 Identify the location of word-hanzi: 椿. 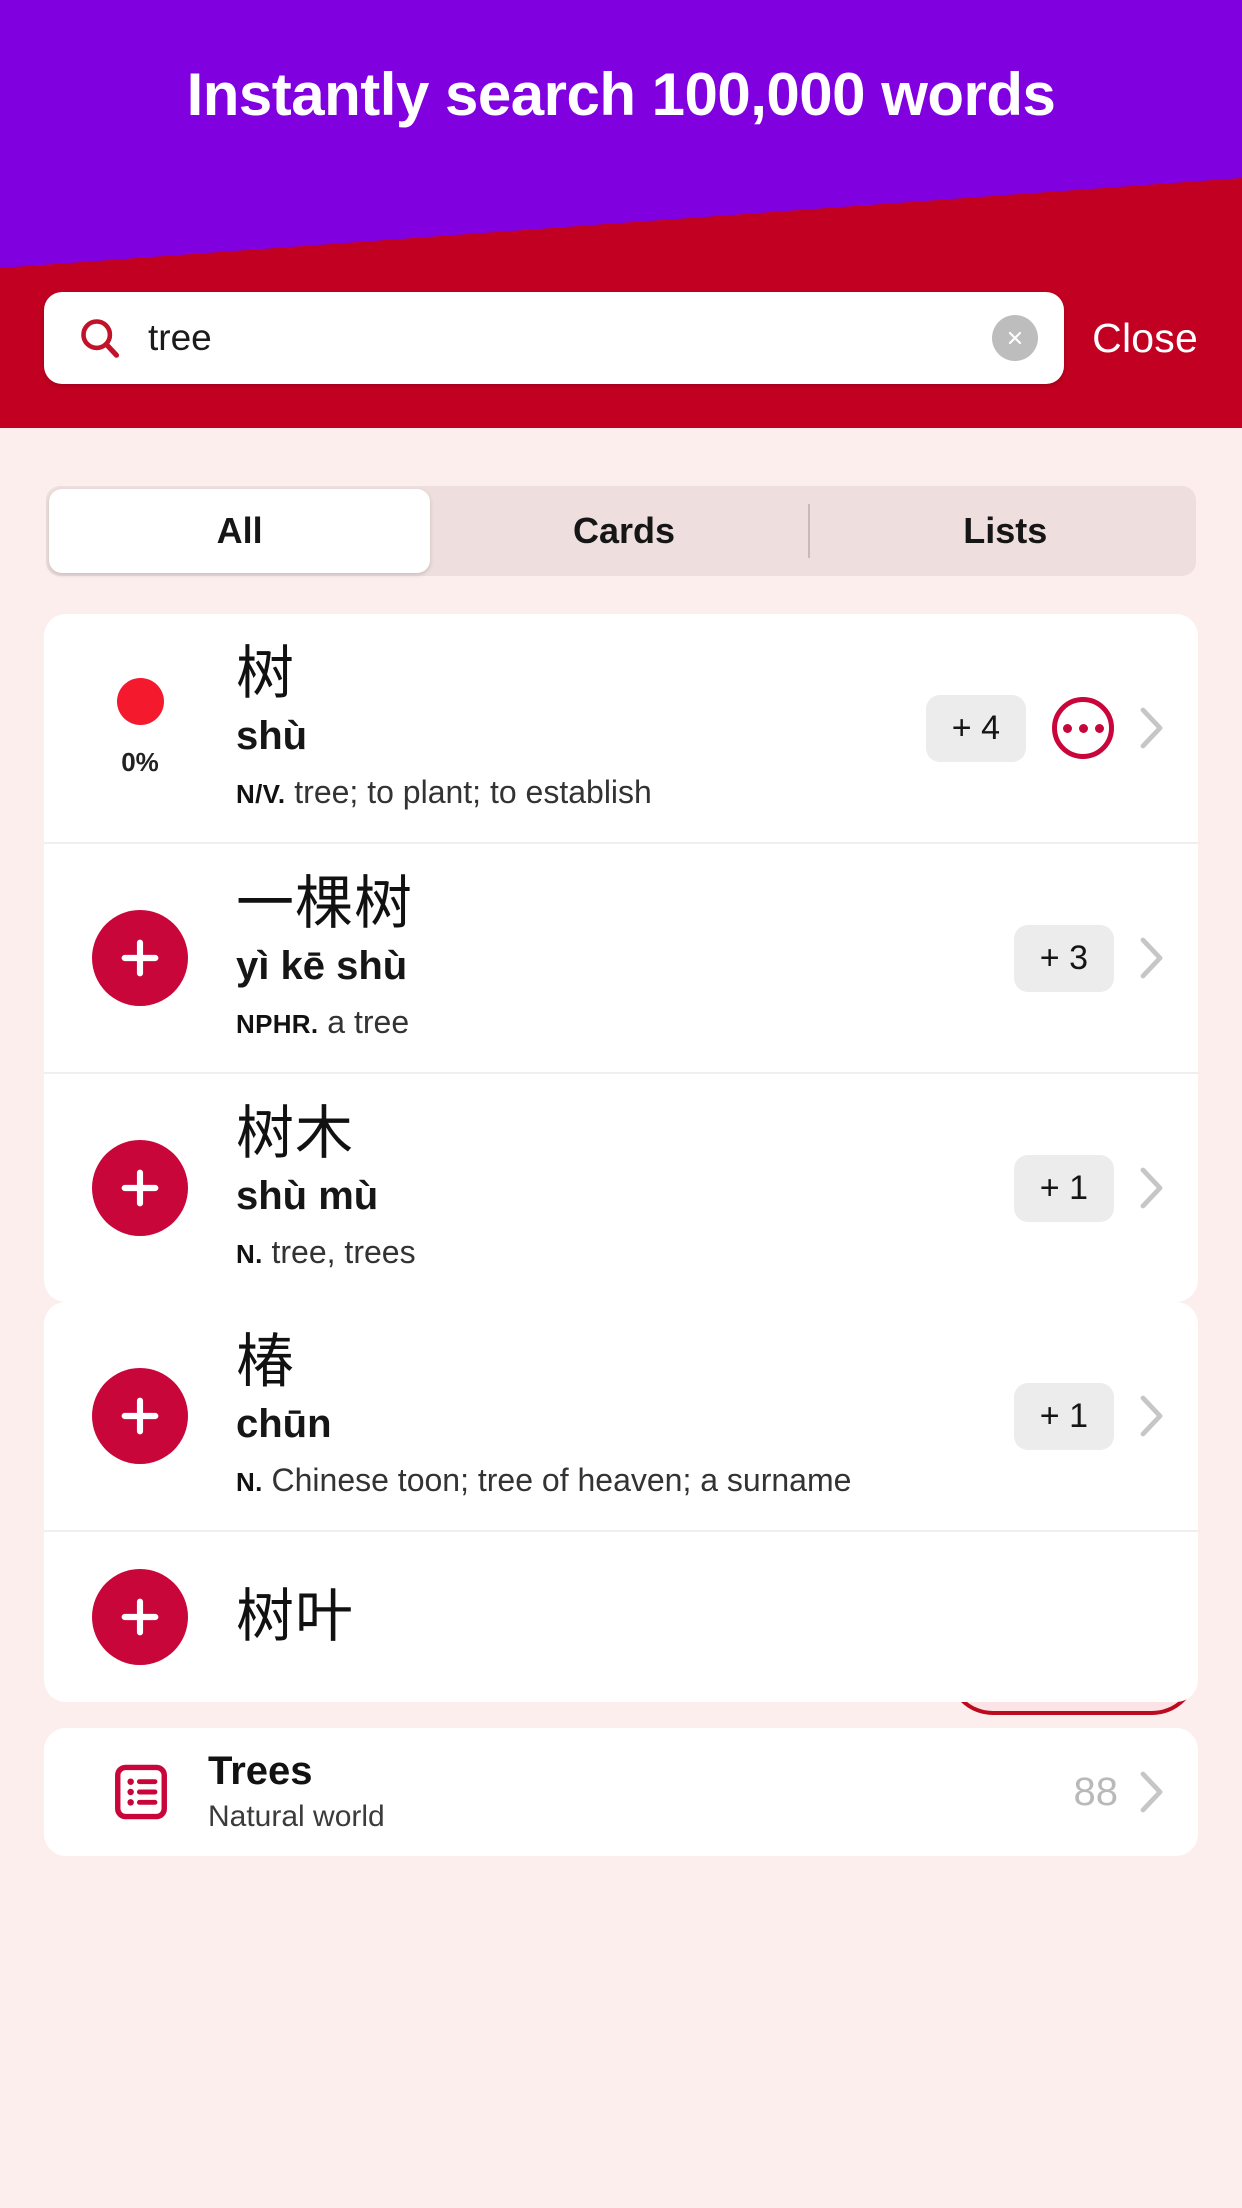
(266, 1361).